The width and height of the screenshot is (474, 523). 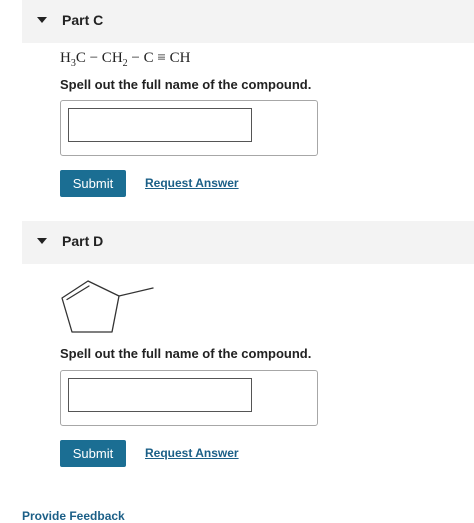 What do you see at coordinates (248, 242) in the screenshot?
I see `part-d-header: Part D` at bounding box center [248, 242].